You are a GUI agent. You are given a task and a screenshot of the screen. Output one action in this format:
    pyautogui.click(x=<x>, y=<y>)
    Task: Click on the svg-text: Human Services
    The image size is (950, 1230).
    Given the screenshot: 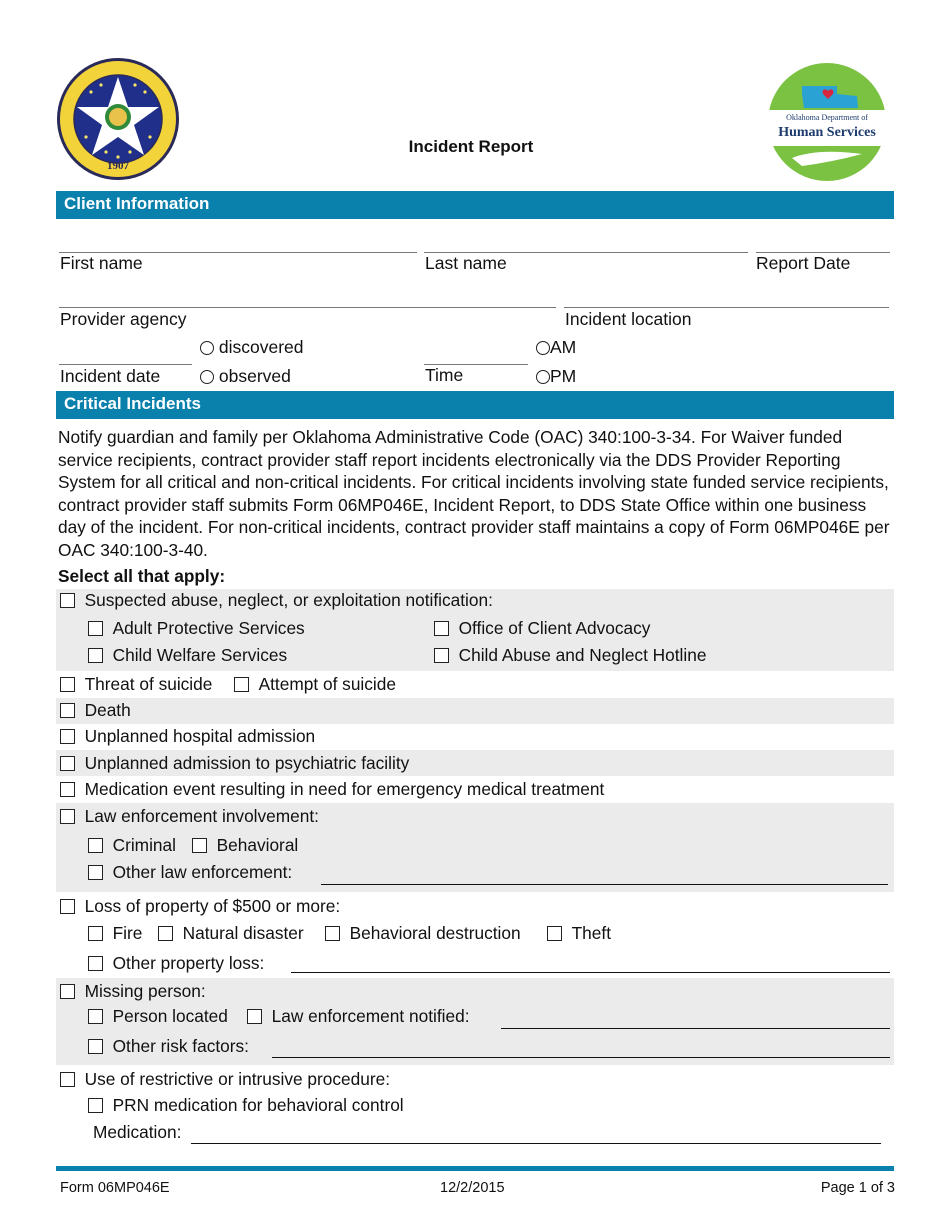 What is the action you would take?
    pyautogui.click(x=827, y=132)
    